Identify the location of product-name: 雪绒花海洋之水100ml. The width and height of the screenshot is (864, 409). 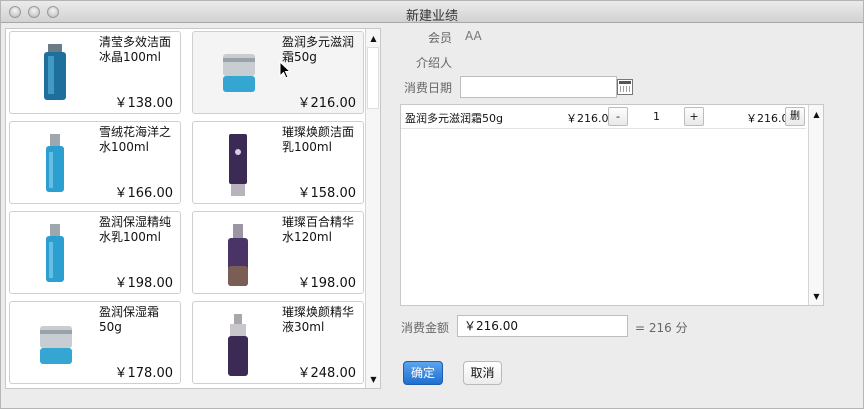
(135, 139).